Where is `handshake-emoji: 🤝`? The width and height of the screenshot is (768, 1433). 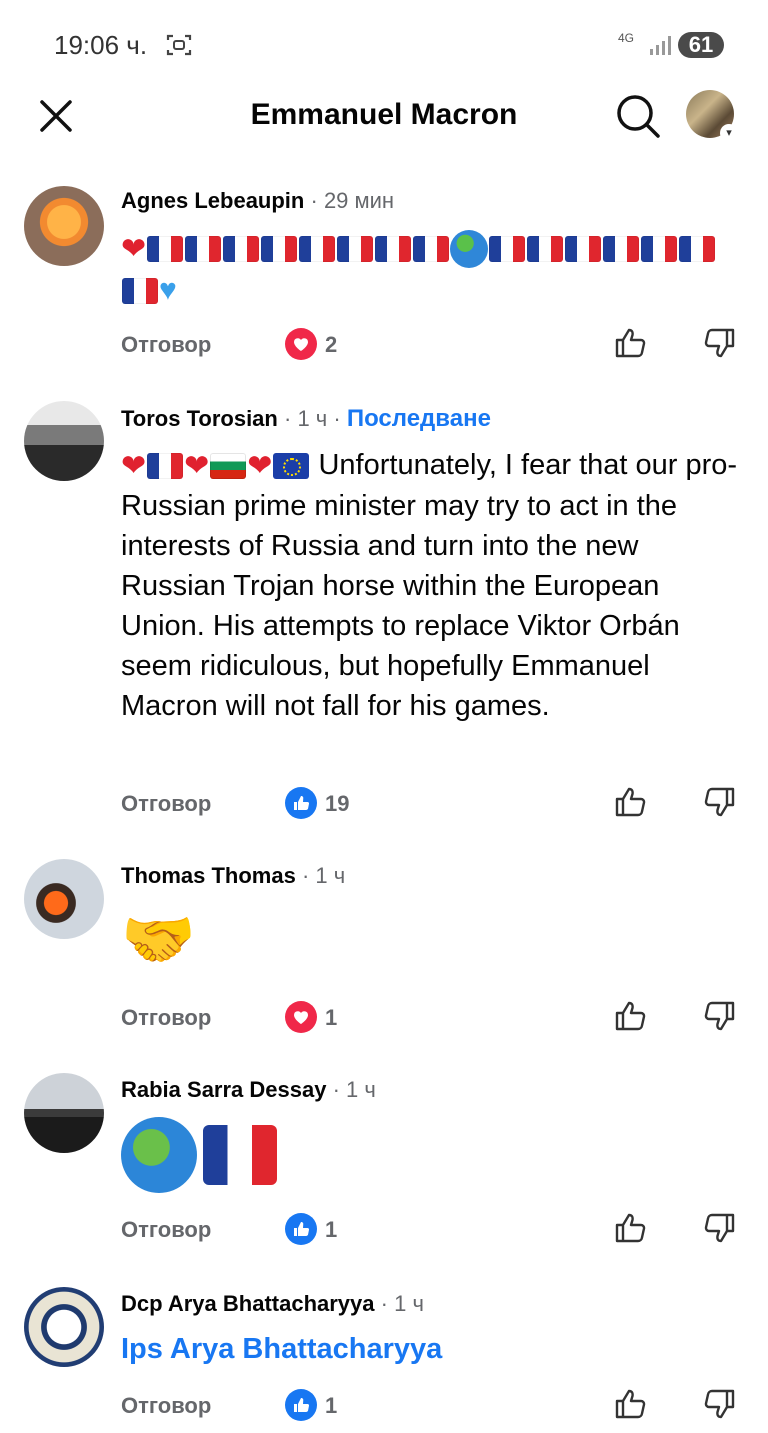
handshake-emoji: 🤝 is located at coordinates (158, 940).